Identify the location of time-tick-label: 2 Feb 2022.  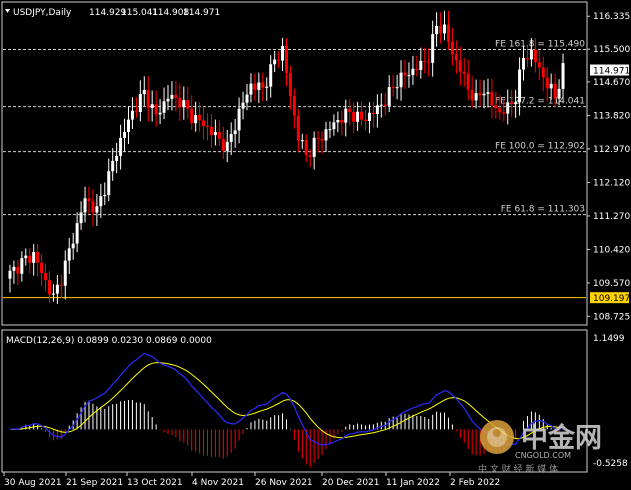
(475, 483).